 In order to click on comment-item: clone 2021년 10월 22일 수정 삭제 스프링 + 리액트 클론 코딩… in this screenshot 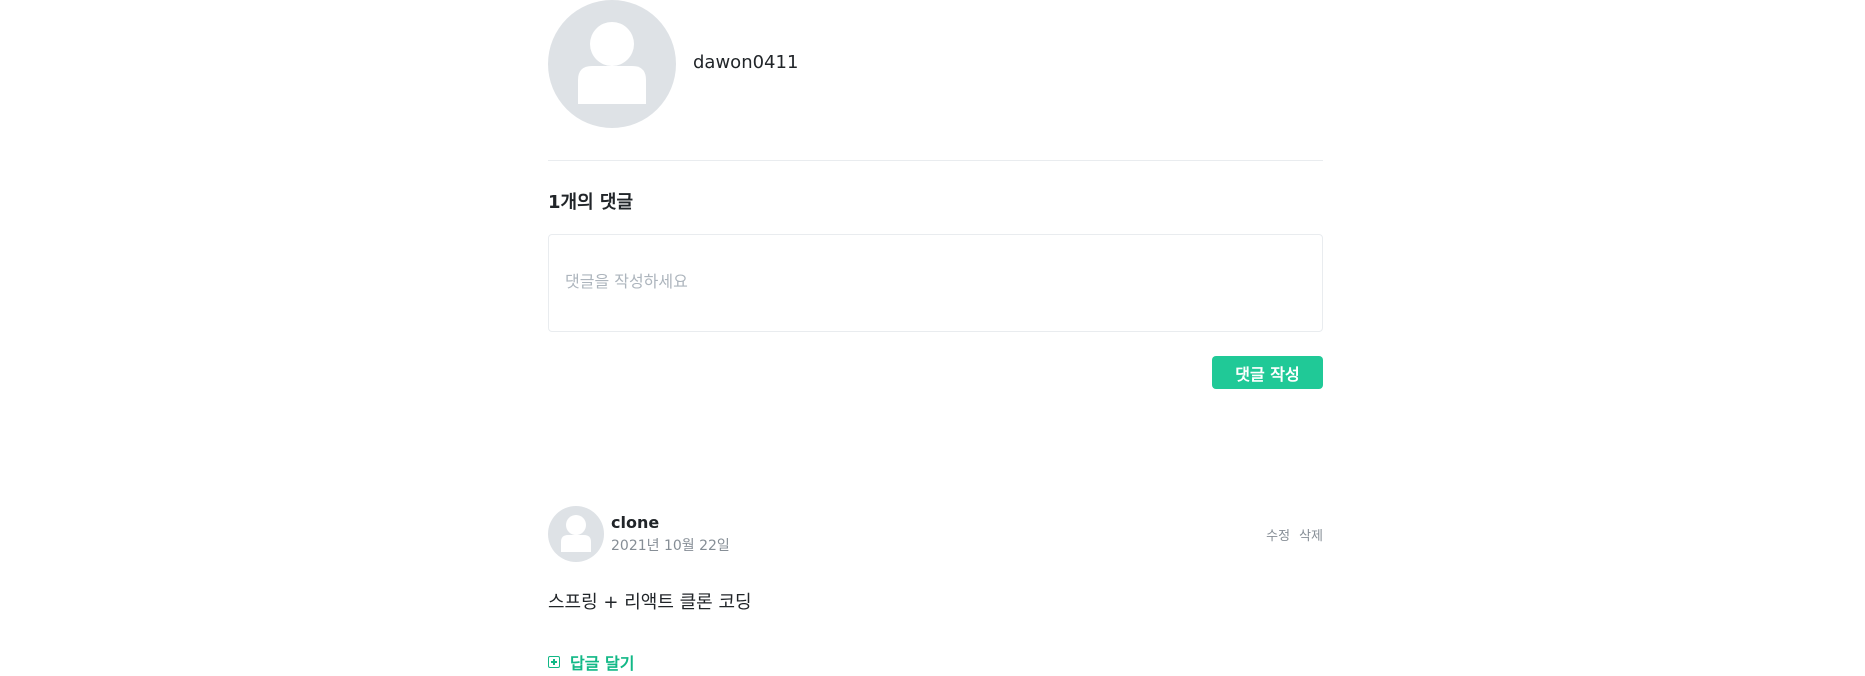, I will do `click(935, 590)`.